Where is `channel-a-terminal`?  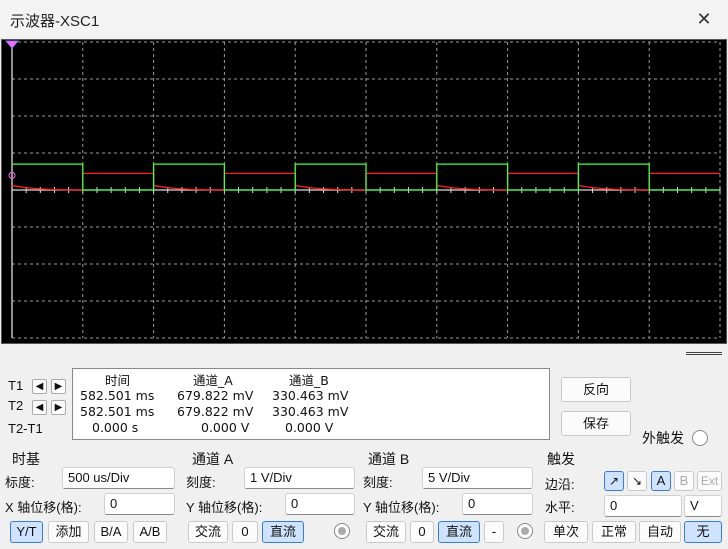 channel-a-terminal is located at coordinates (342, 531).